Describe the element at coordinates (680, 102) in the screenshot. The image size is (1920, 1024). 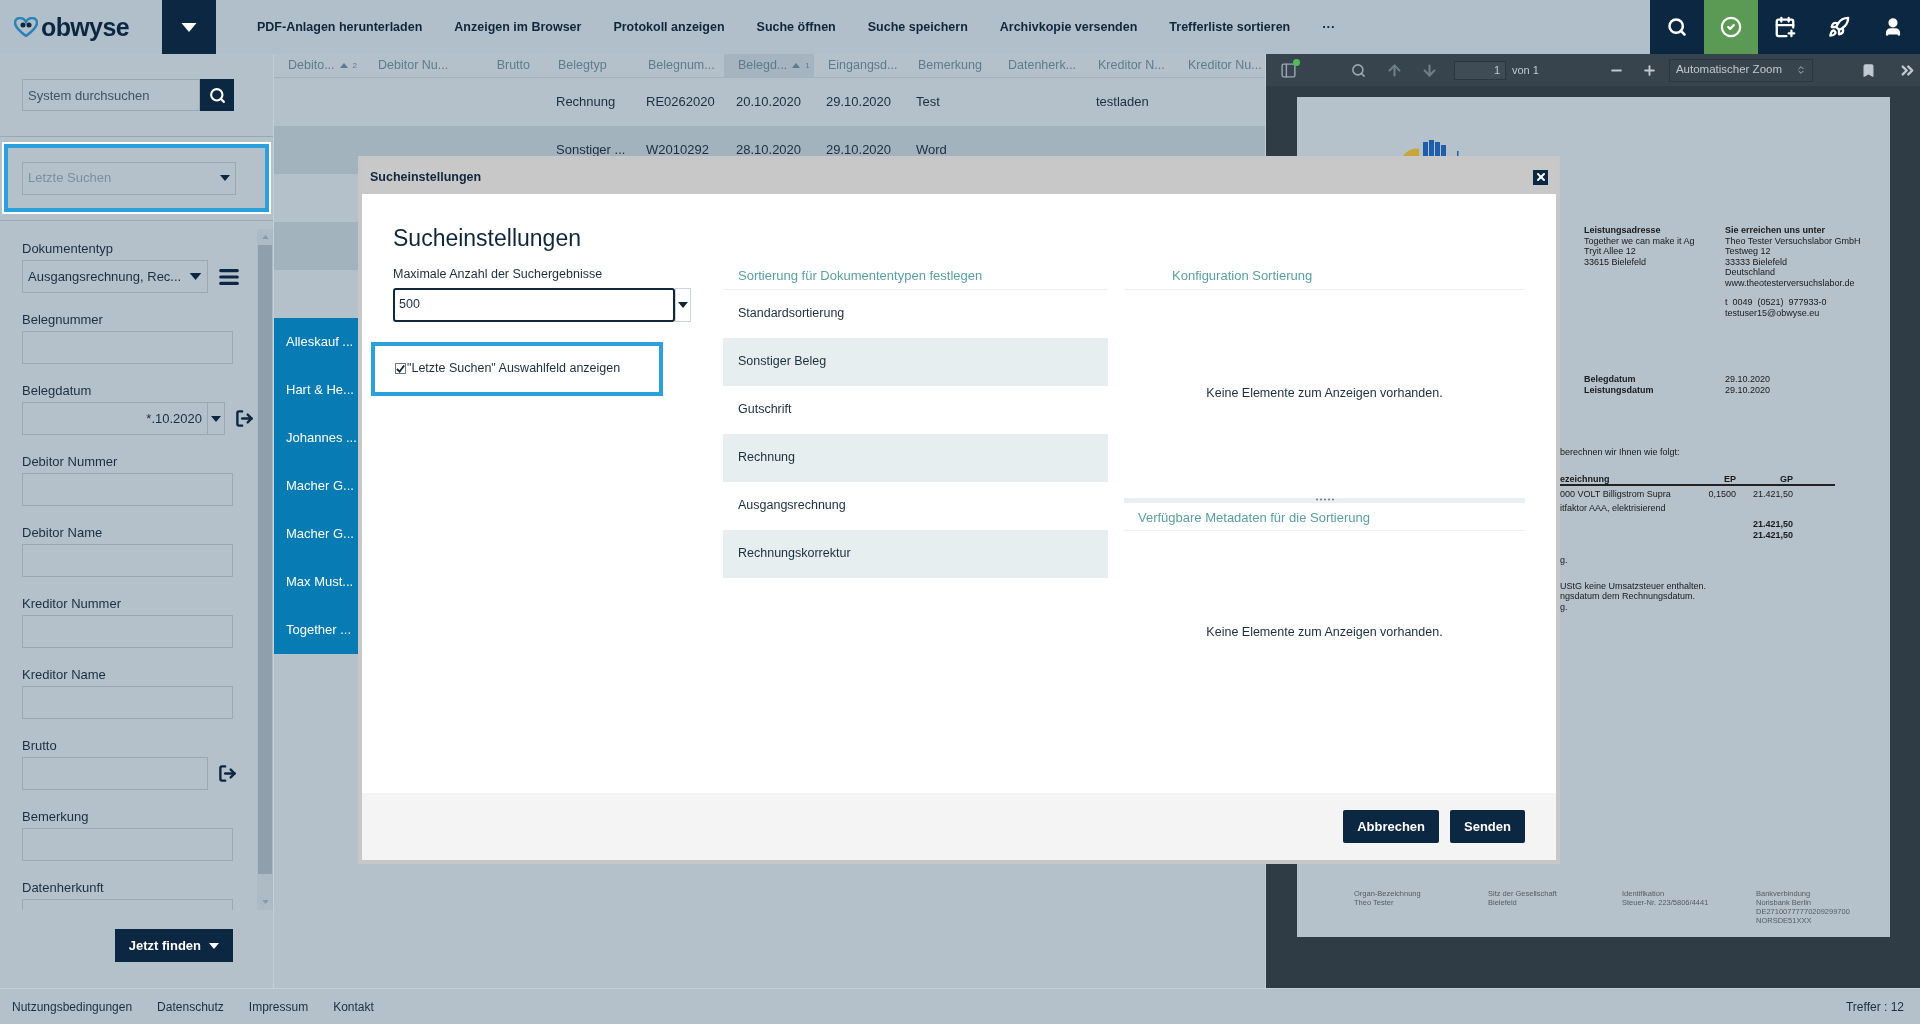
I see `table-cell-text: RE0262020` at that location.